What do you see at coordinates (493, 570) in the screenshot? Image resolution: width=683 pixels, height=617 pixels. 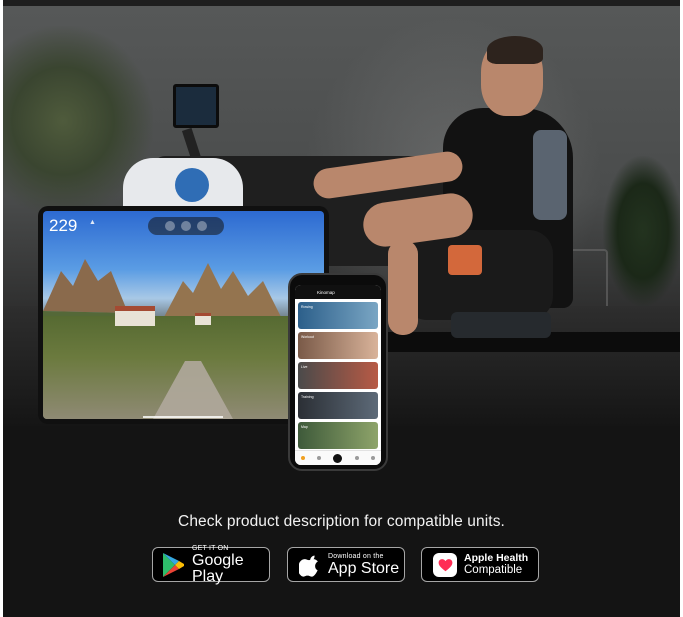 I see `apple-health-subtitle: Compatible` at bounding box center [493, 570].